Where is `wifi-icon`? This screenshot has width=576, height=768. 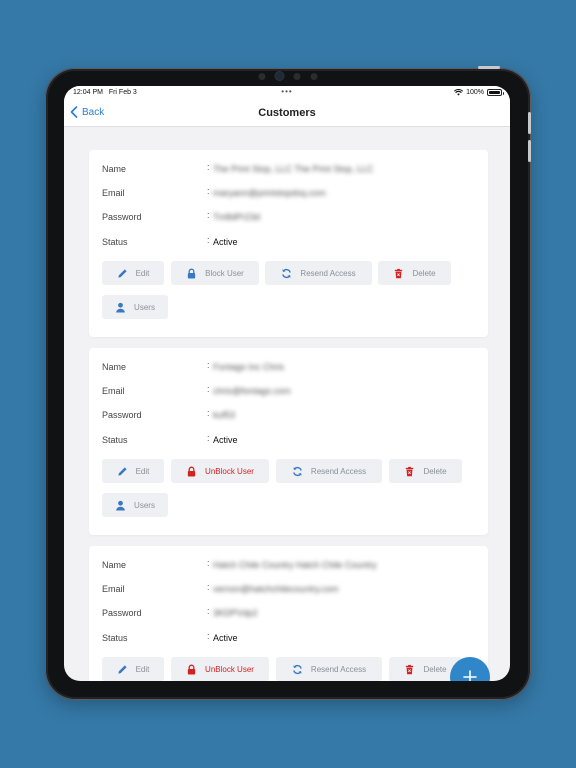 wifi-icon is located at coordinates (459, 92).